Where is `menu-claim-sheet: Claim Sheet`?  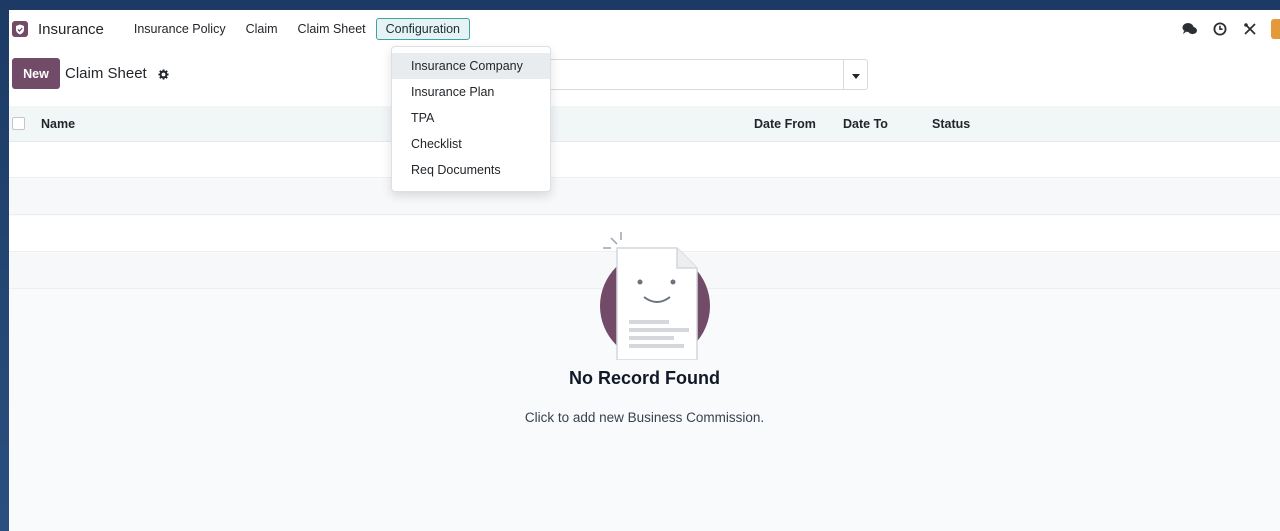
menu-claim-sheet: Claim Sheet is located at coordinates (332, 29).